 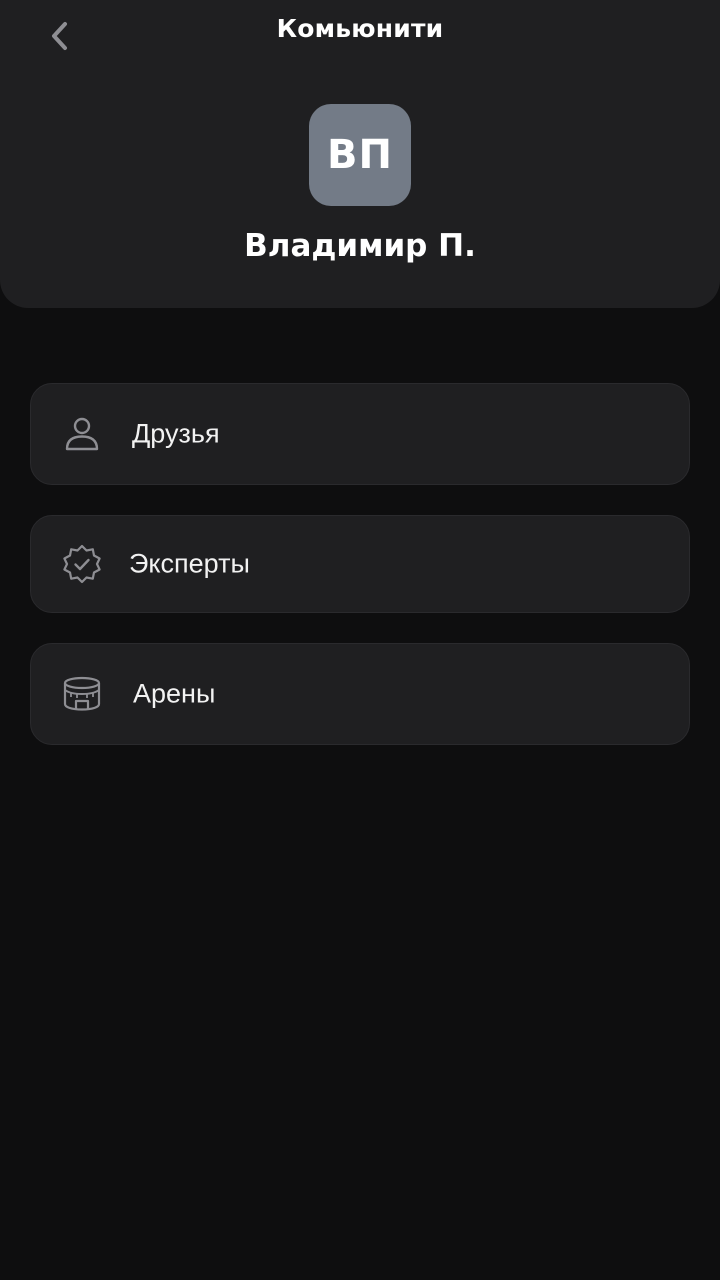 What do you see at coordinates (360, 246) in the screenshot?
I see `user-name: Владимир П.` at bounding box center [360, 246].